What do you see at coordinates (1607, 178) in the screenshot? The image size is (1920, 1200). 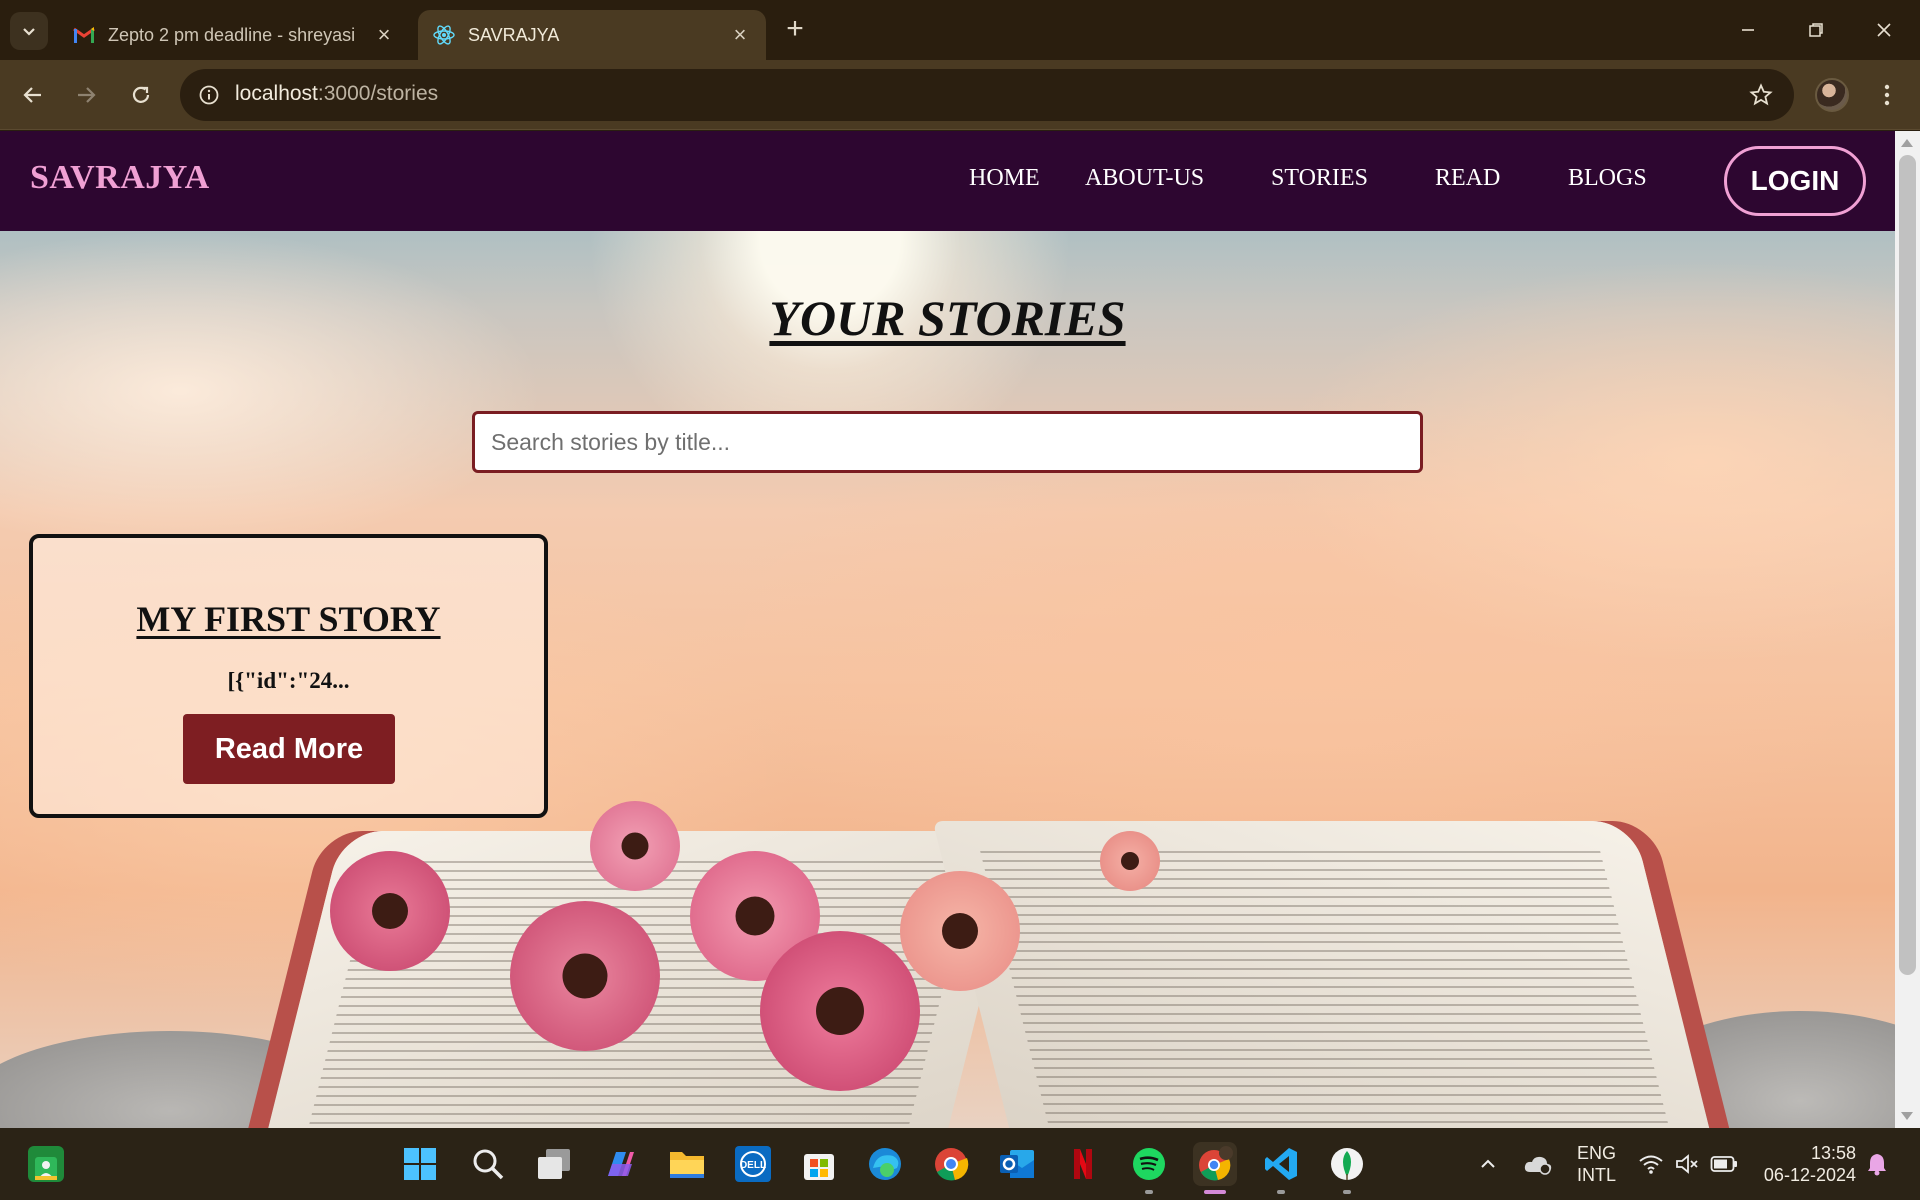 I see `nav-link-blogs: BLOGS` at bounding box center [1607, 178].